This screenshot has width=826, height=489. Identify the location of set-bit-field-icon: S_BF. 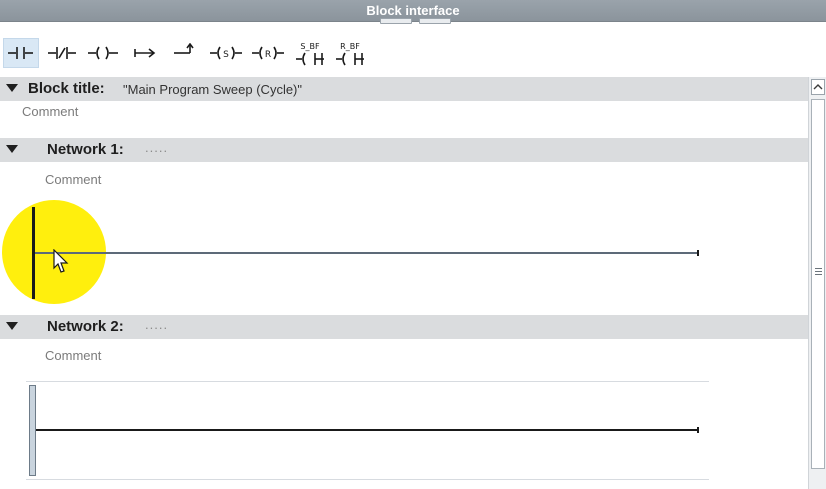
(310, 54).